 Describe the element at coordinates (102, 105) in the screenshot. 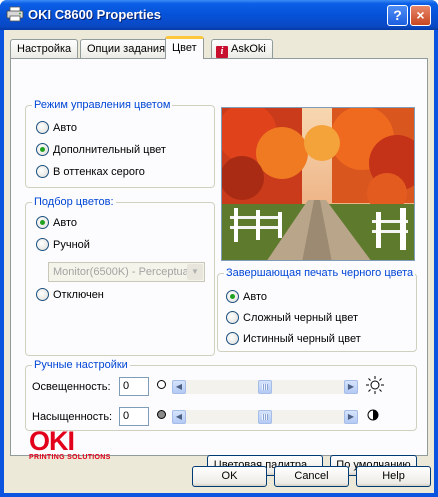

I see `color-mode-title: Режим управления цветом` at that location.